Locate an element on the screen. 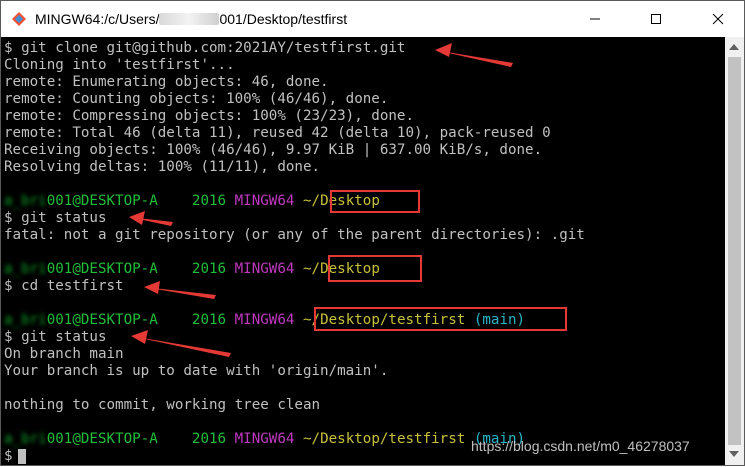  maximize-button is located at coordinates (656, 19).